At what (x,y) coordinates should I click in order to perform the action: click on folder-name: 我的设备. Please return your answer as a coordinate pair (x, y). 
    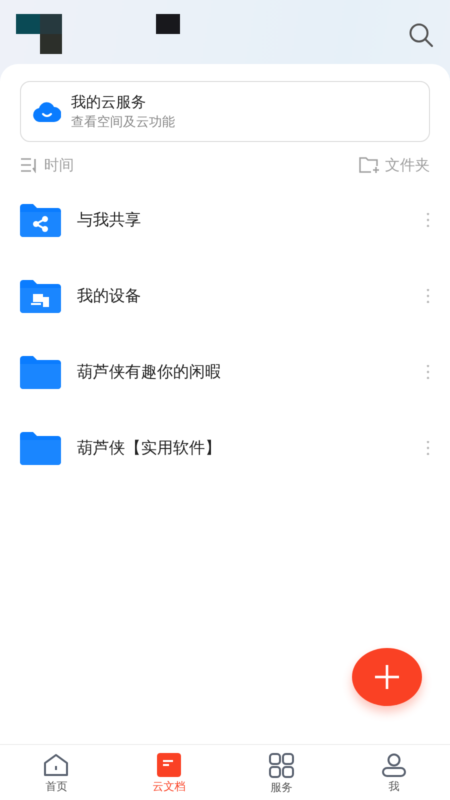
    Looking at the image, I should click on (109, 296).